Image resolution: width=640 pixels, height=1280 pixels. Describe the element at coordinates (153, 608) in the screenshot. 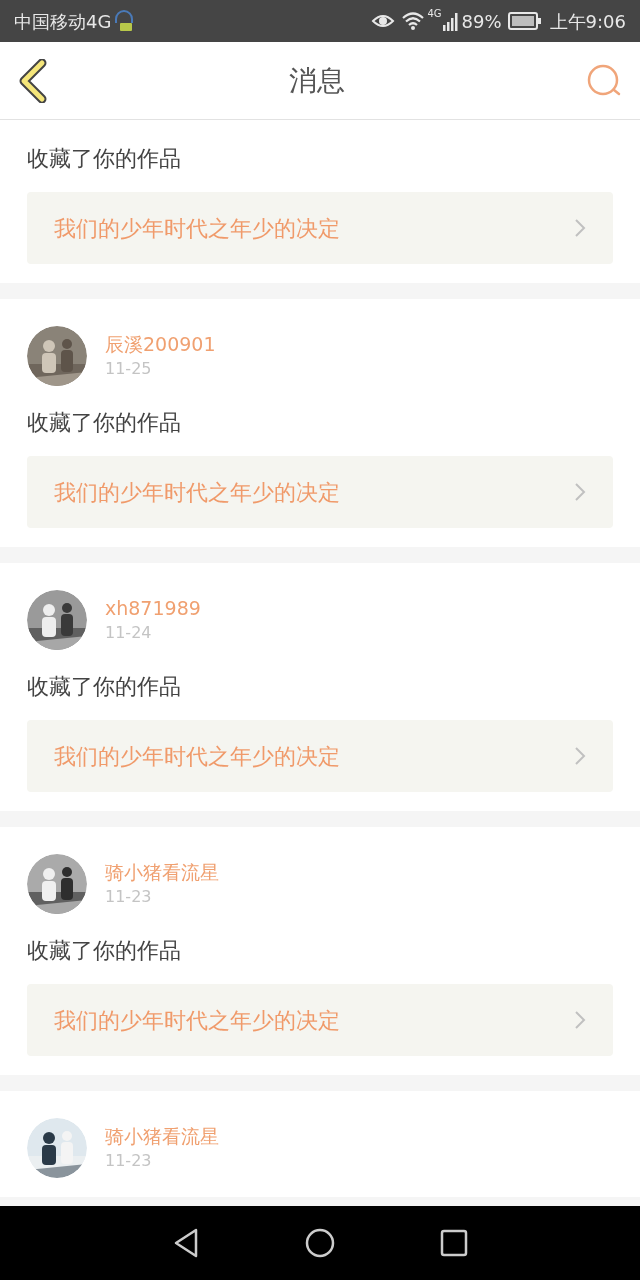

I see `username: xh871989` at that location.